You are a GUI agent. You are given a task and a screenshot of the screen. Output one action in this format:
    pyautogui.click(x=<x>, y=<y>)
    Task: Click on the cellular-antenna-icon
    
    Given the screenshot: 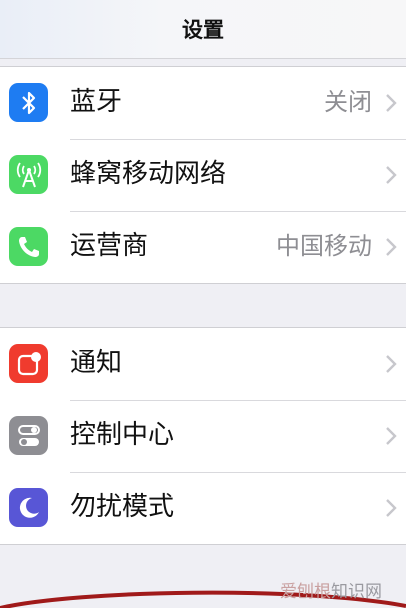 What is the action you would take?
    pyautogui.click(x=28, y=174)
    